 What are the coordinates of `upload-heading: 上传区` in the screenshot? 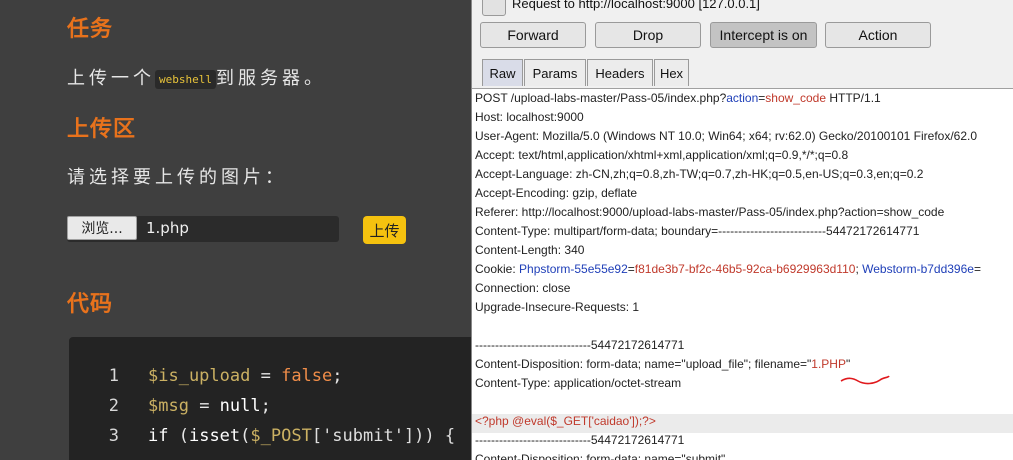 It's located at (102, 129).